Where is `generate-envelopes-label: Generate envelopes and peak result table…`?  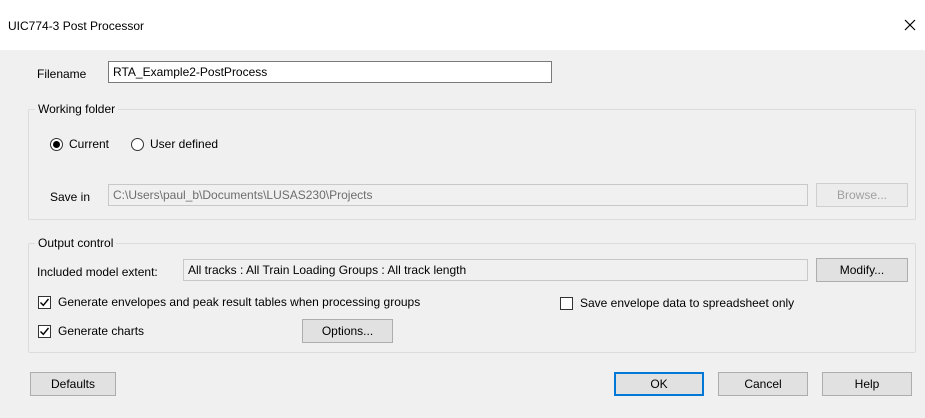
generate-envelopes-label: Generate envelopes and peak result table… is located at coordinates (239, 302).